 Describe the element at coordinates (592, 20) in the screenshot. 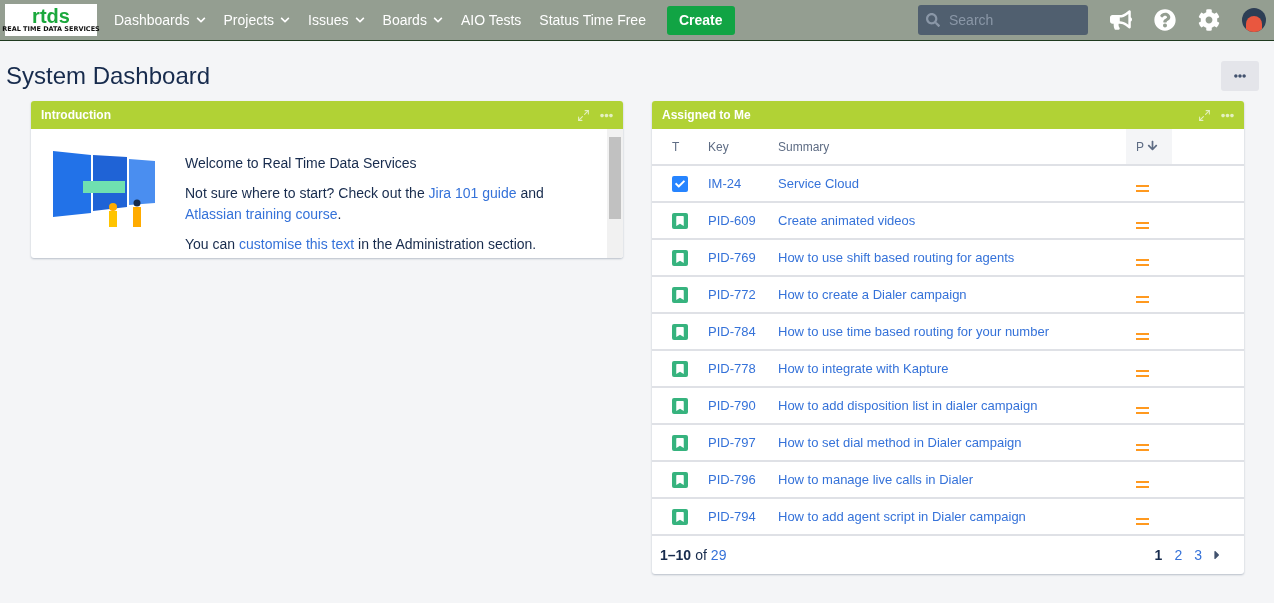

I see `nav-menu-item: Status Time Free` at that location.